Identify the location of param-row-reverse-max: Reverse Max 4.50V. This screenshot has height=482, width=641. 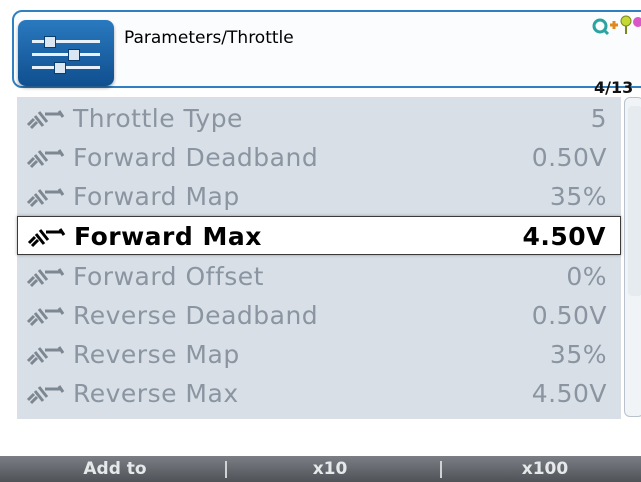
(319, 393).